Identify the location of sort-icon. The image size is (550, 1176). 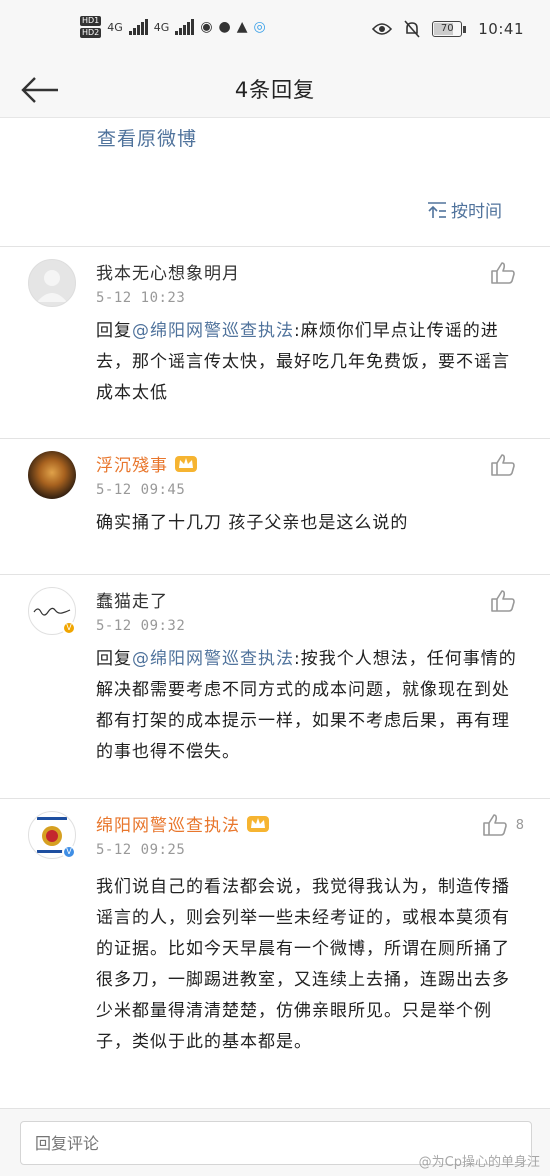
(437, 209).